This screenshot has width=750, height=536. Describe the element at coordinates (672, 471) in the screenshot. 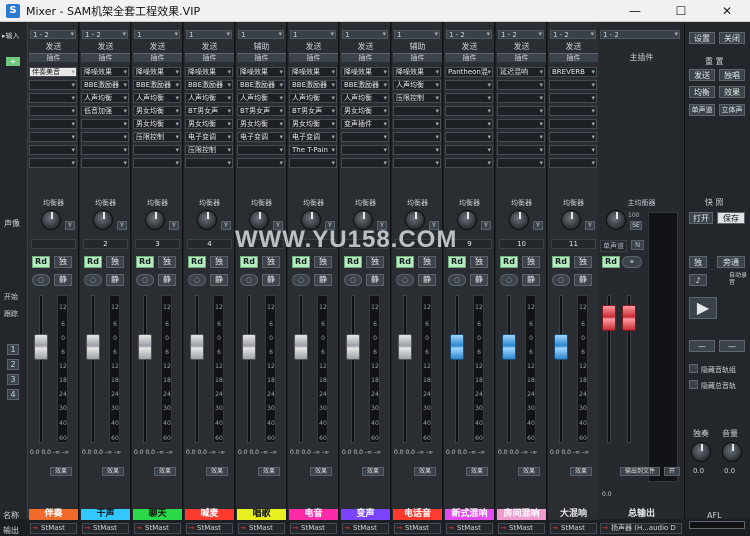

I see `master-open-button: 开` at that location.